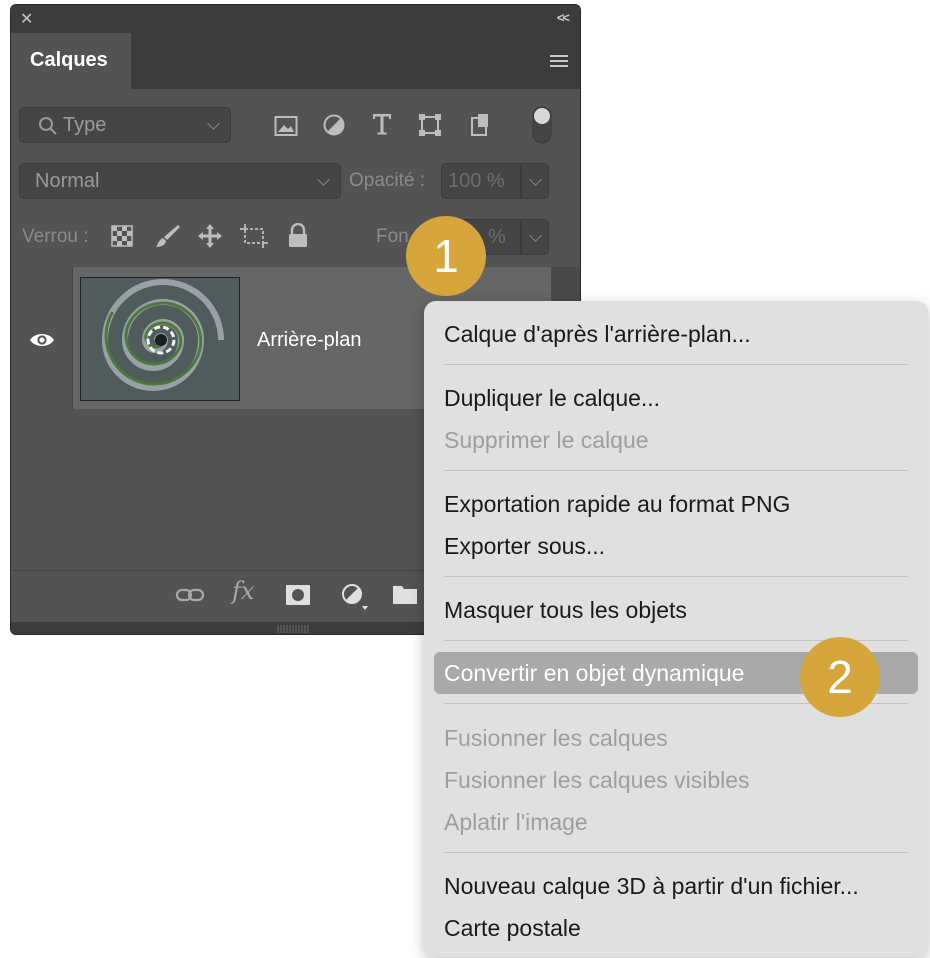 This screenshot has height=958, width=930. Describe the element at coordinates (298, 595) in the screenshot. I see `add-mask-icon` at that location.